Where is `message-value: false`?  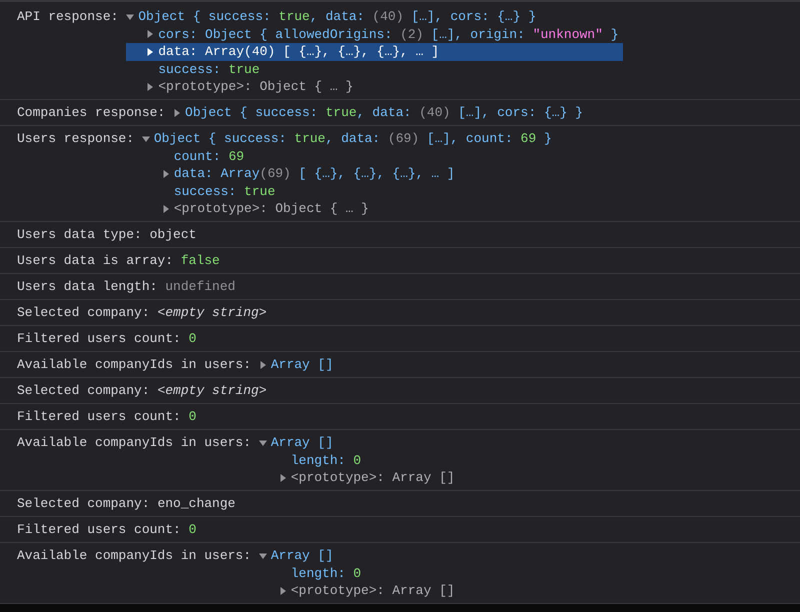 message-value: false is located at coordinates (200, 261).